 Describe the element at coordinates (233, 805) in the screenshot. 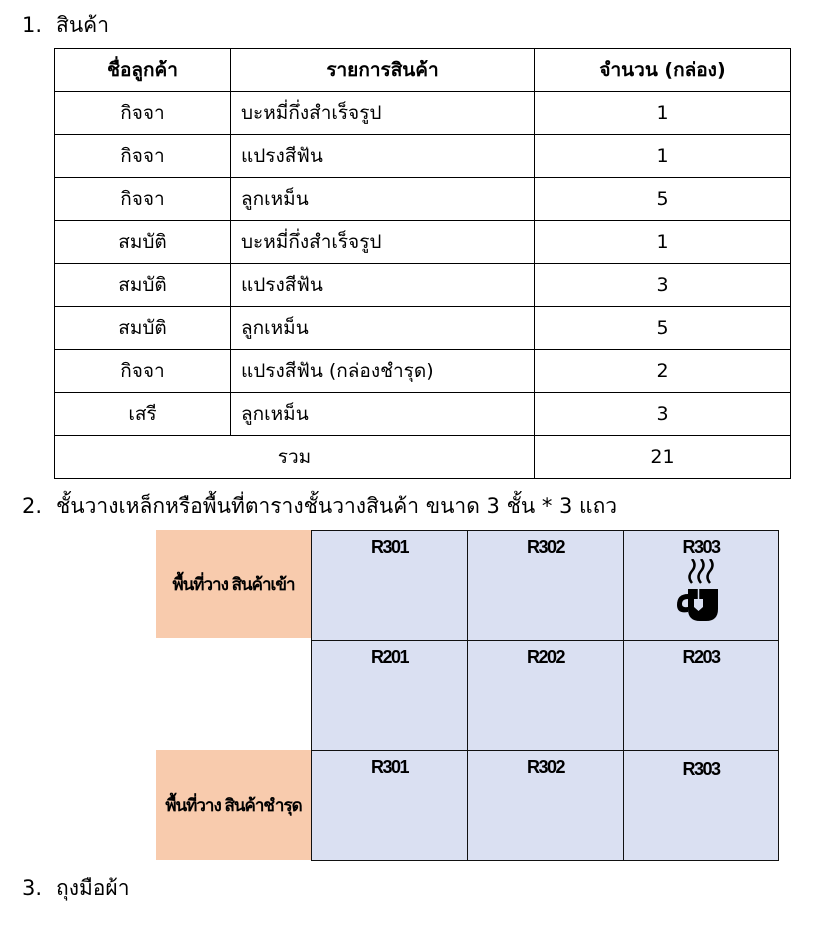

I see `damaged-goods-zone: พื้นที่วาง สินค้าชำรุด` at that location.